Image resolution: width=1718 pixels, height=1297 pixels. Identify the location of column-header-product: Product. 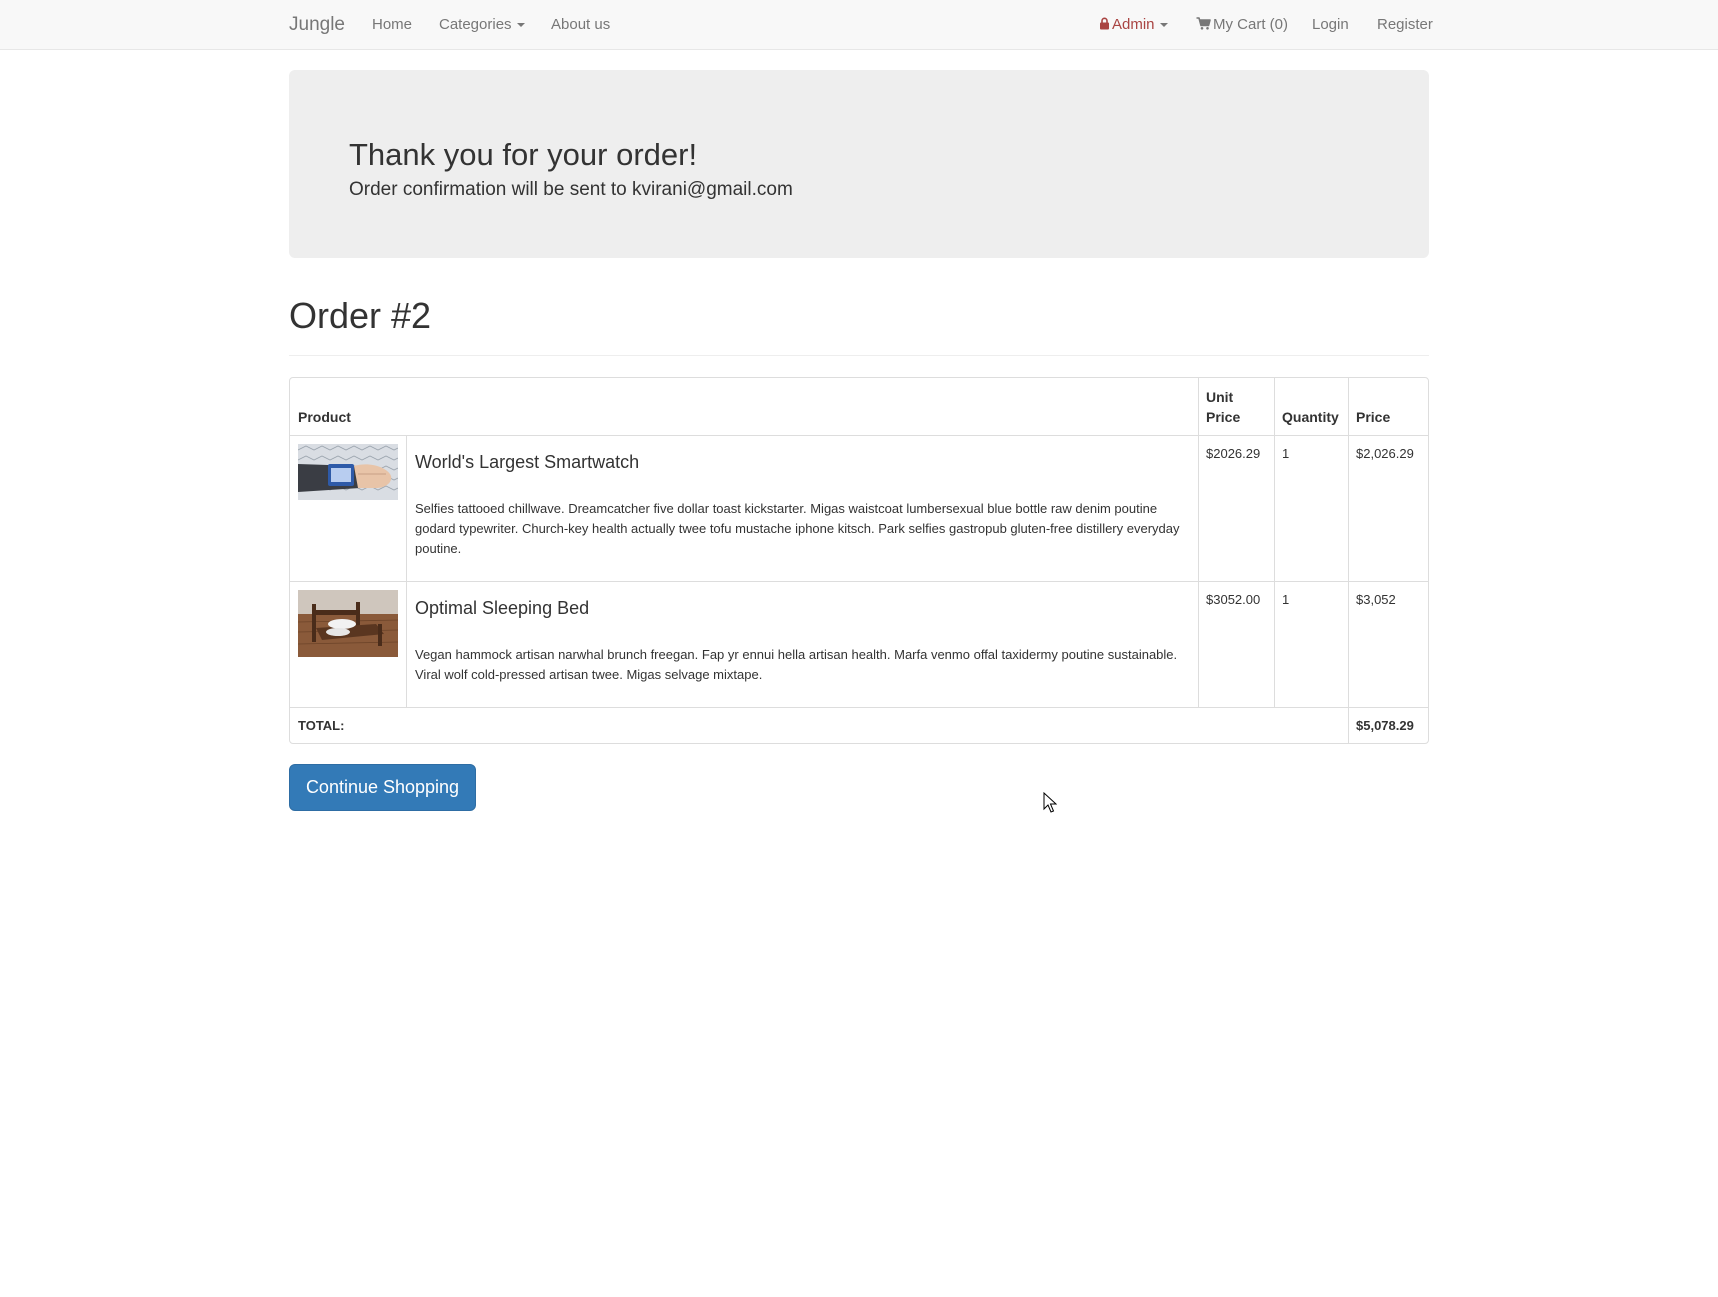
(324, 417).